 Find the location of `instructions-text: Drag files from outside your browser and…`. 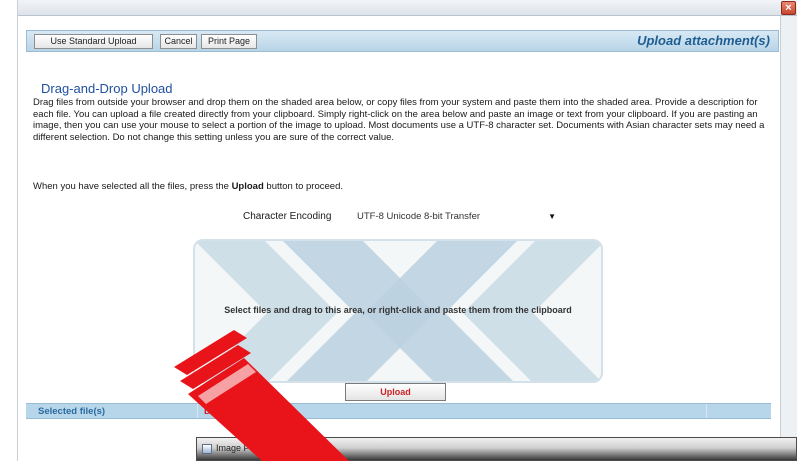

instructions-text: Drag files from outside your browser and… is located at coordinates (399, 120).